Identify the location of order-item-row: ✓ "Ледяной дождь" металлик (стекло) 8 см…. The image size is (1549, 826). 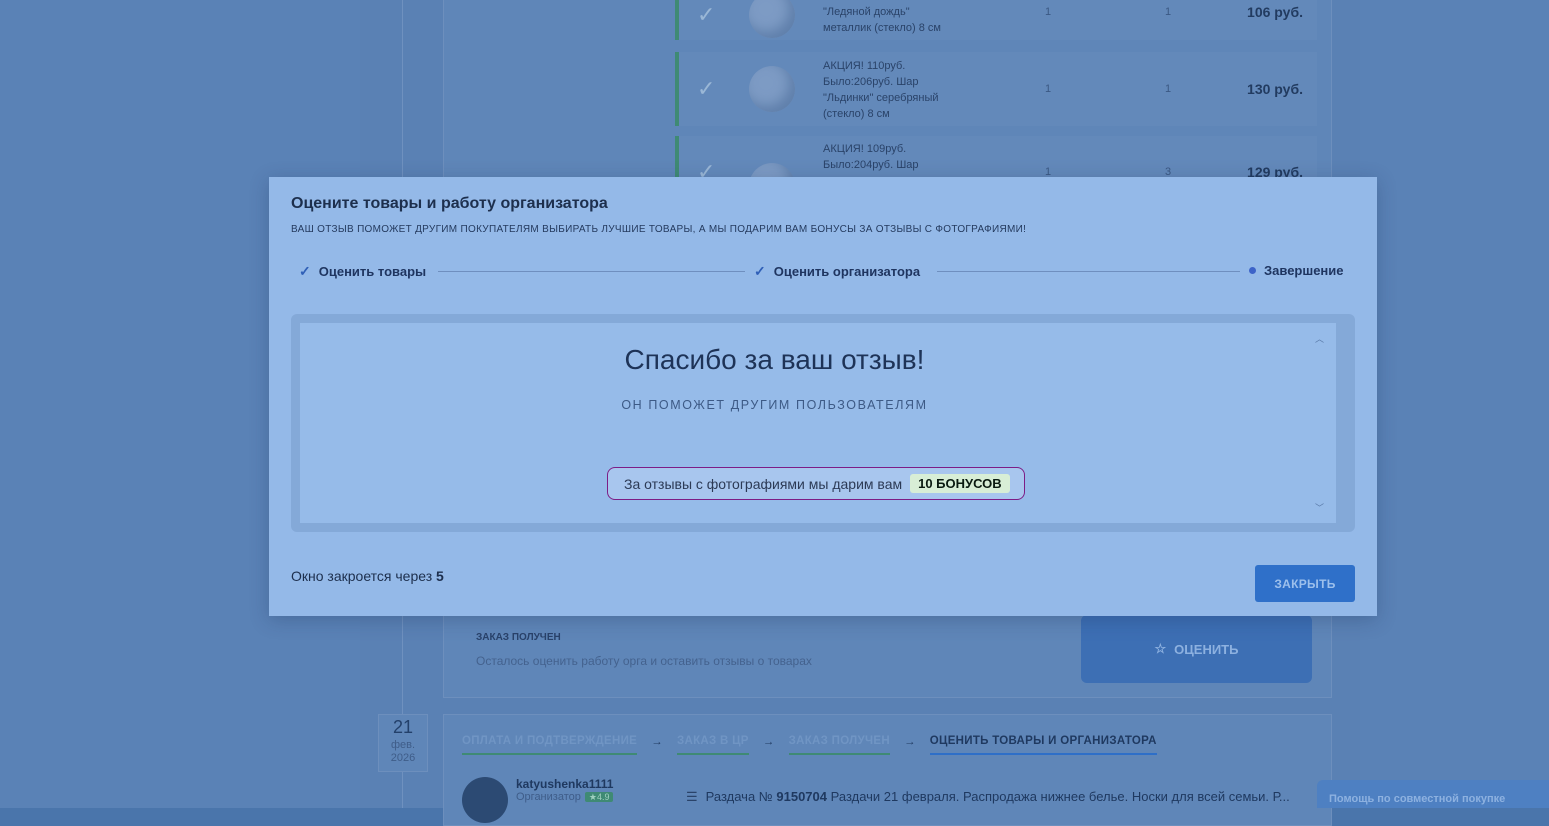
(996, 20).